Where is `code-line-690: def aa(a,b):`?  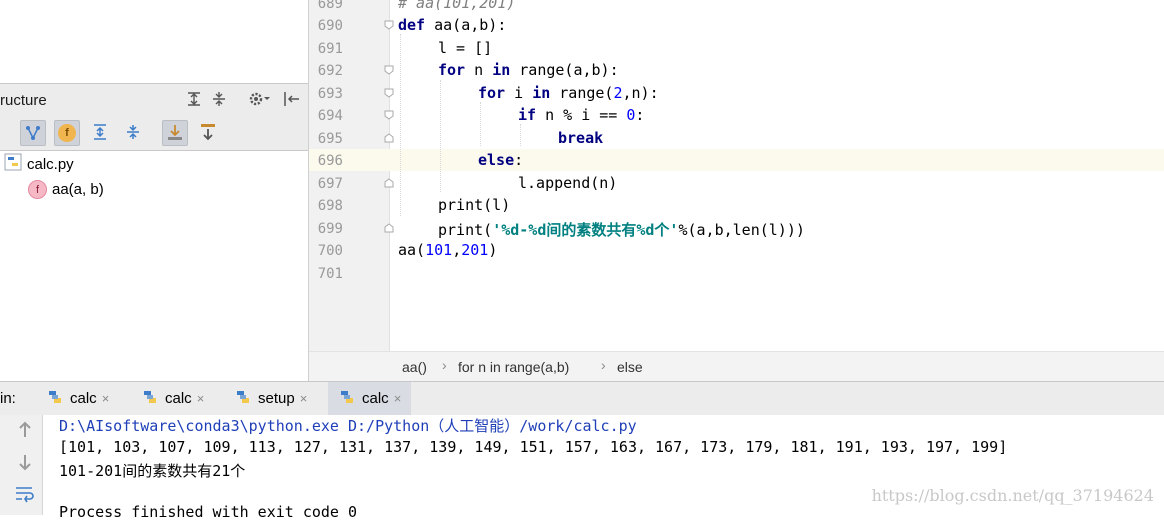
code-line-690: def aa(a,b): is located at coordinates (452, 25).